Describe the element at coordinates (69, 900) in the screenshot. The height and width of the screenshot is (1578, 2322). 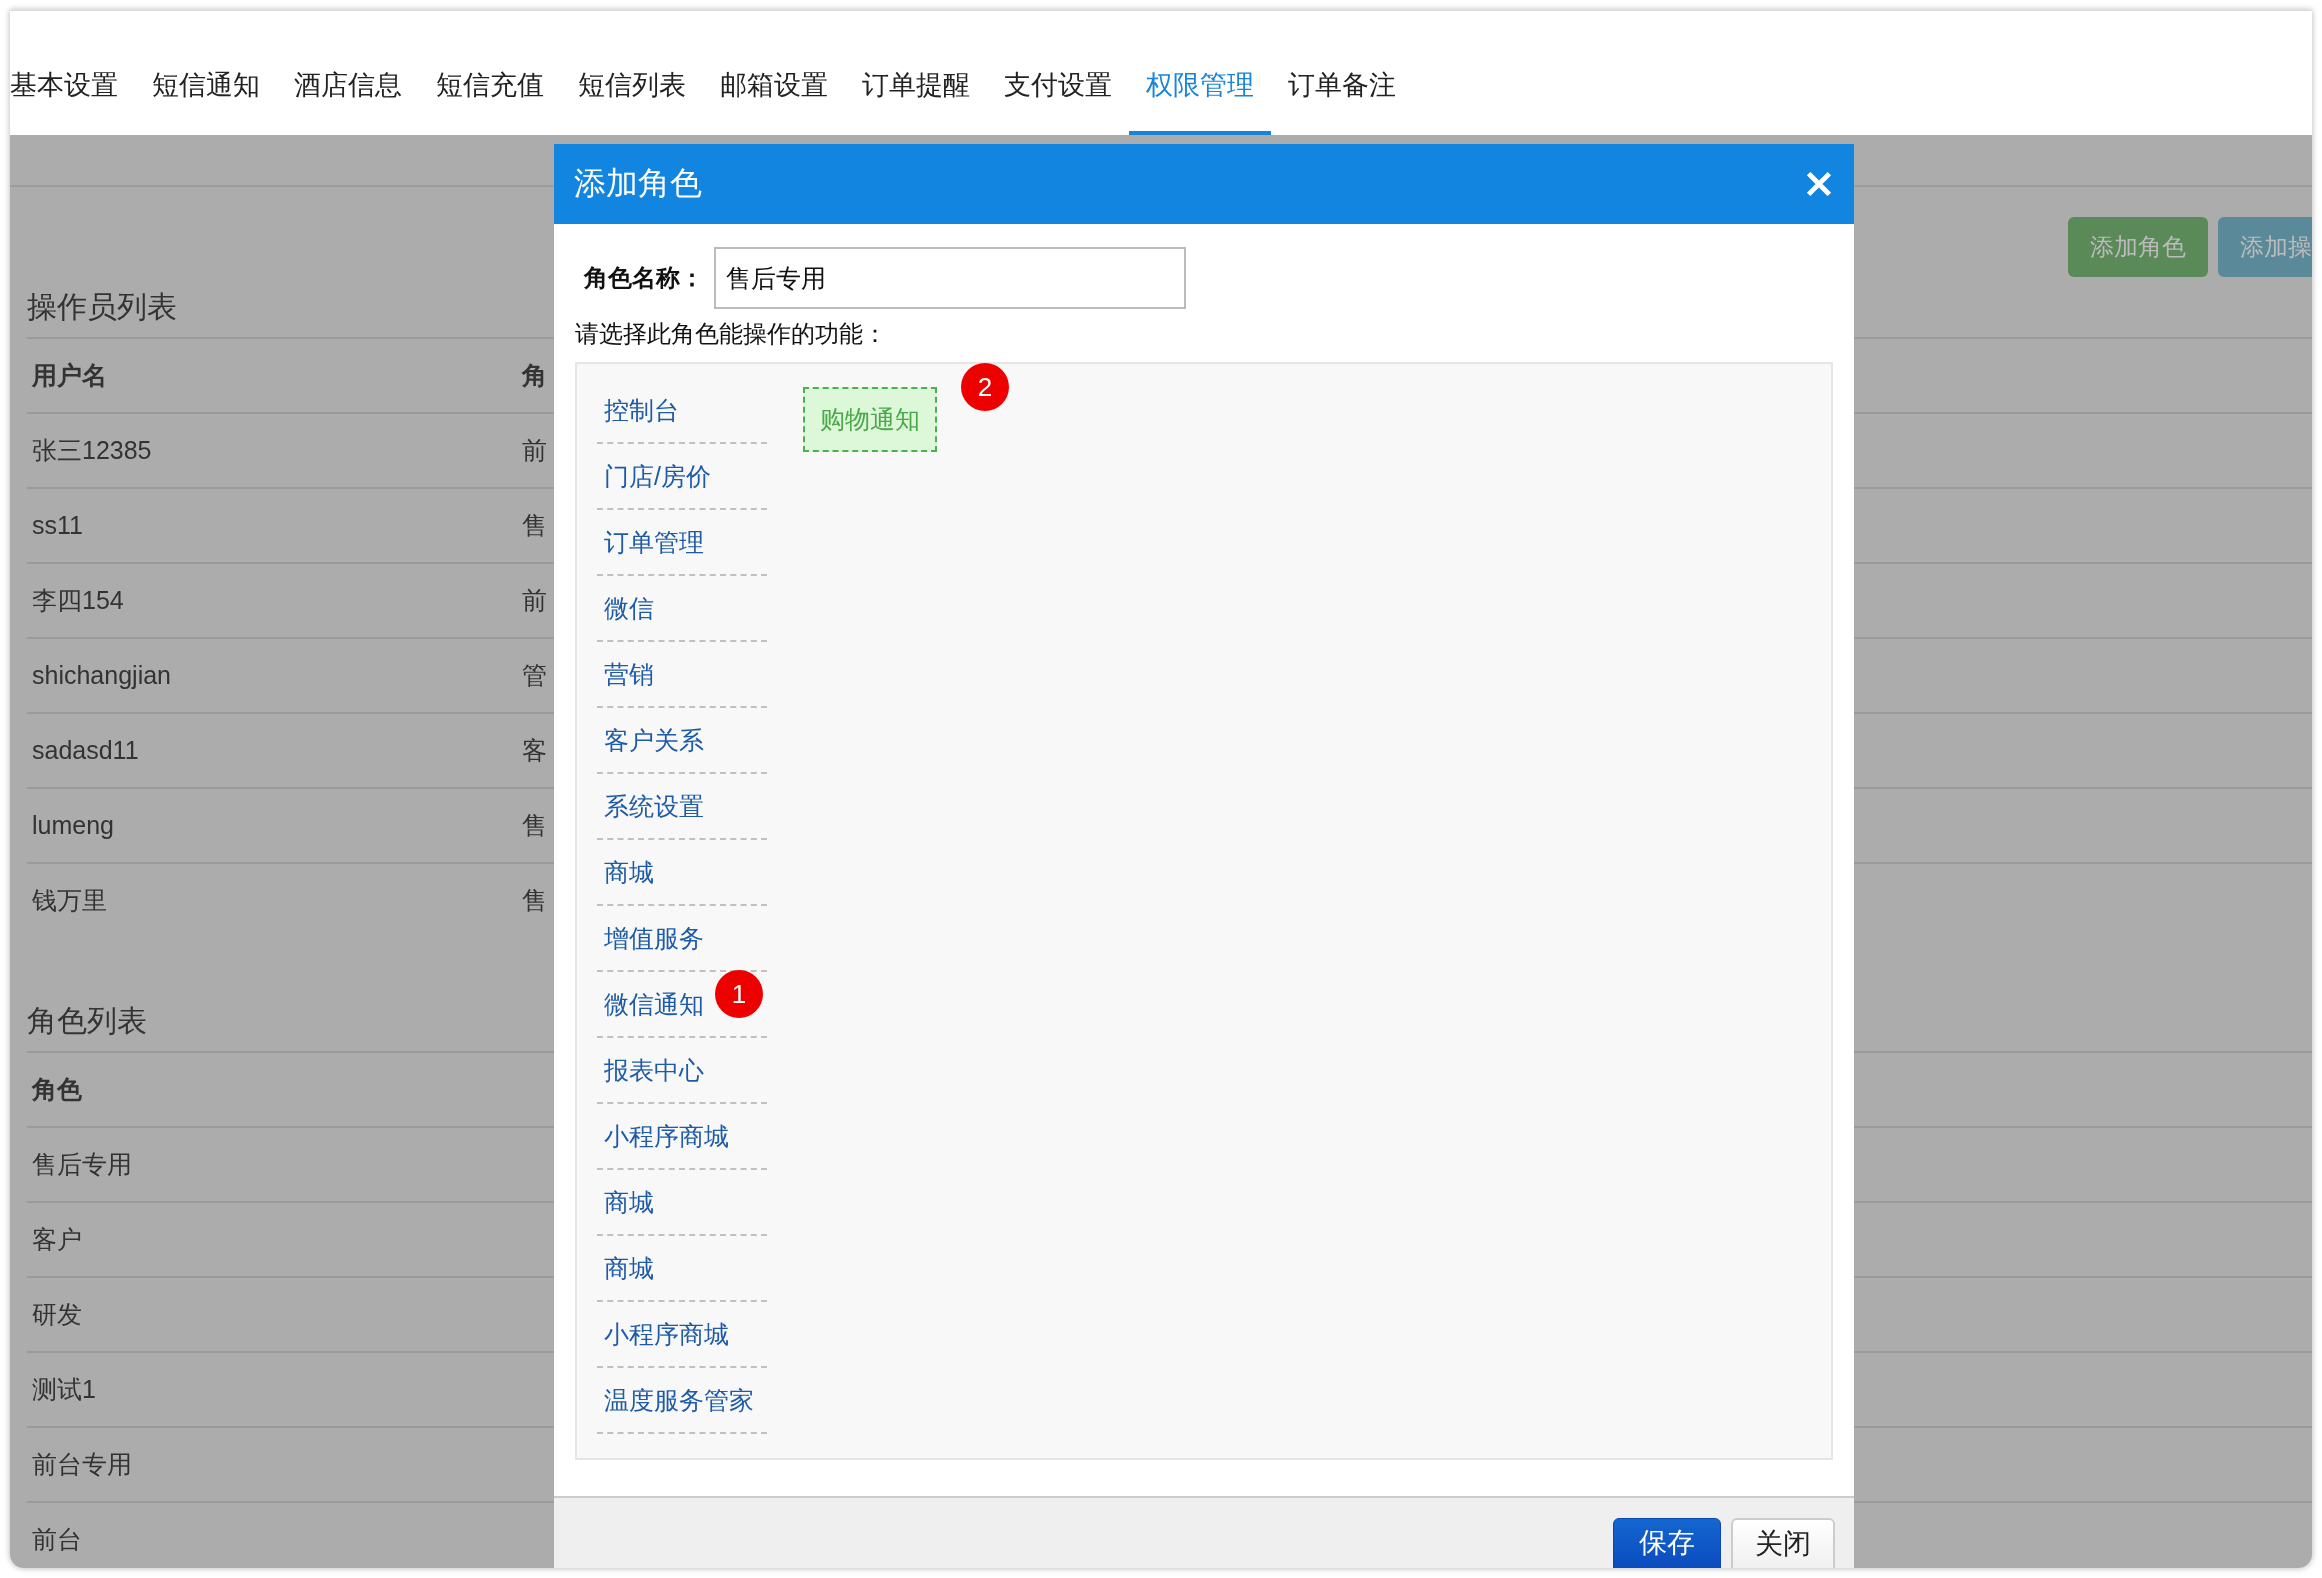
I see `table-cell-text: 钱万里` at that location.